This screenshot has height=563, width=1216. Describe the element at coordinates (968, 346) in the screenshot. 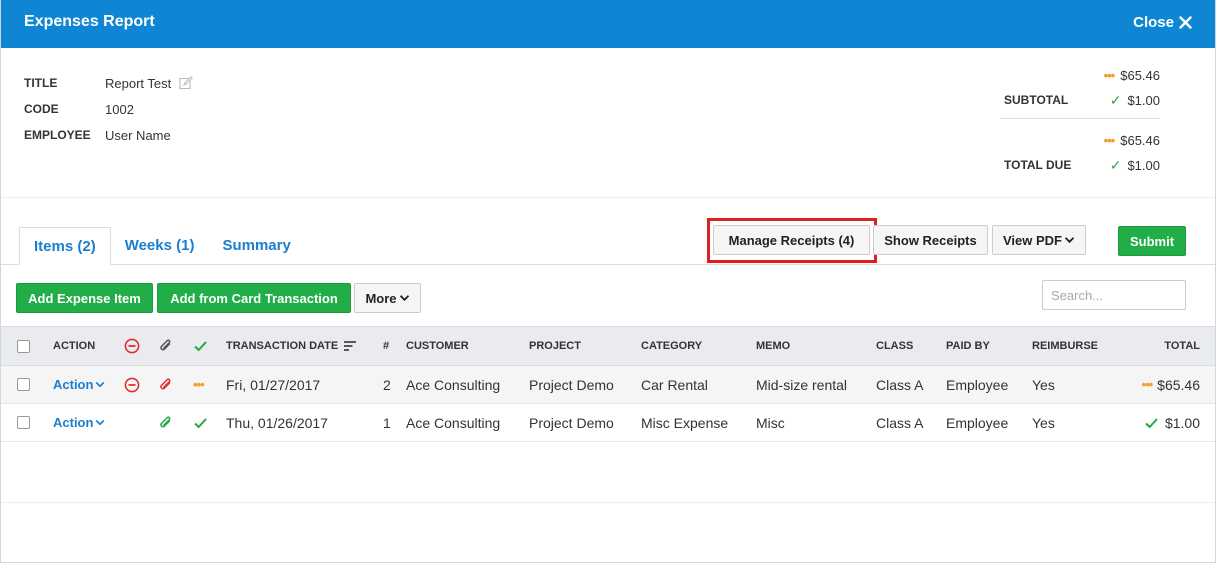

I see `col-paid-by: PAID BY` at that location.